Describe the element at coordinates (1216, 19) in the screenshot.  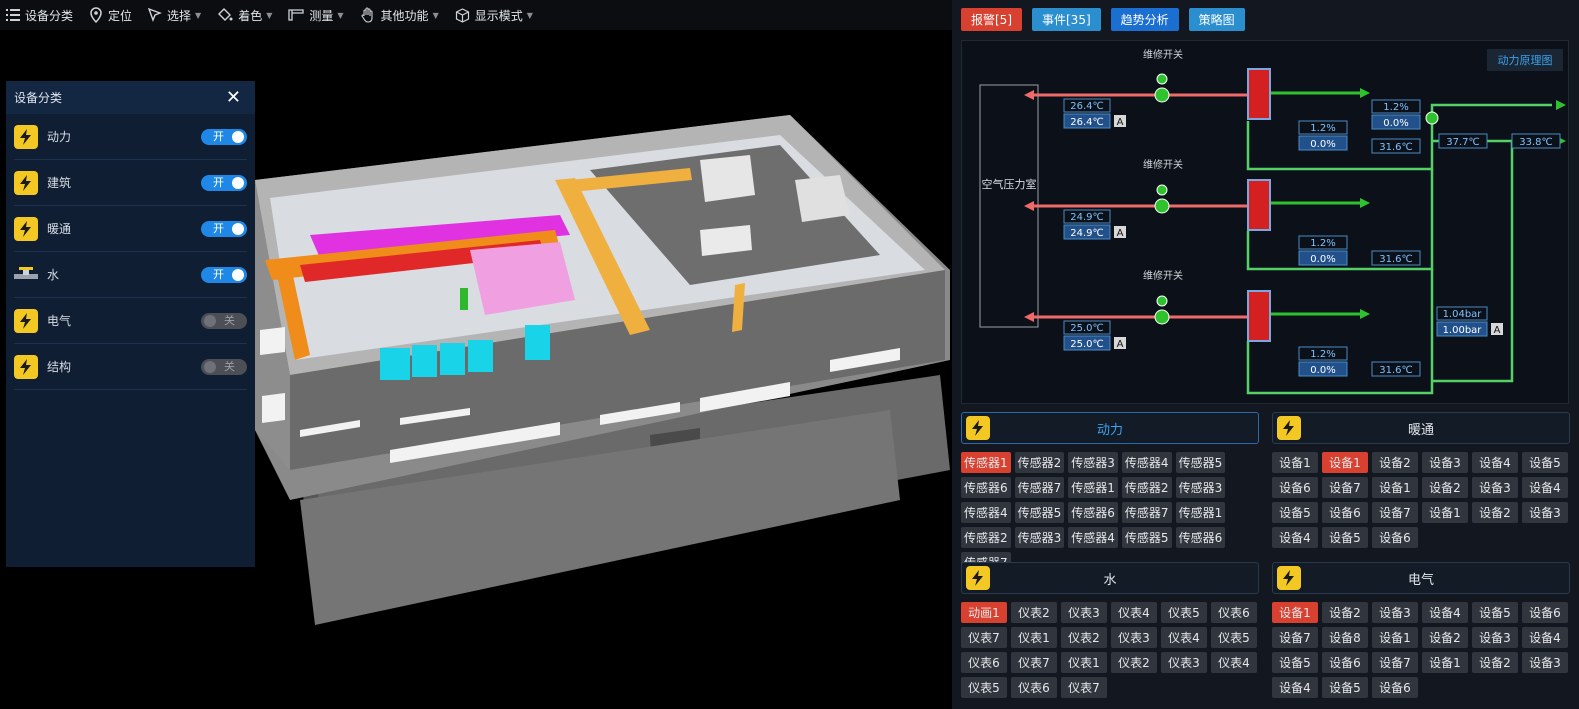
I see `tab-strategy: 策略图` at that location.